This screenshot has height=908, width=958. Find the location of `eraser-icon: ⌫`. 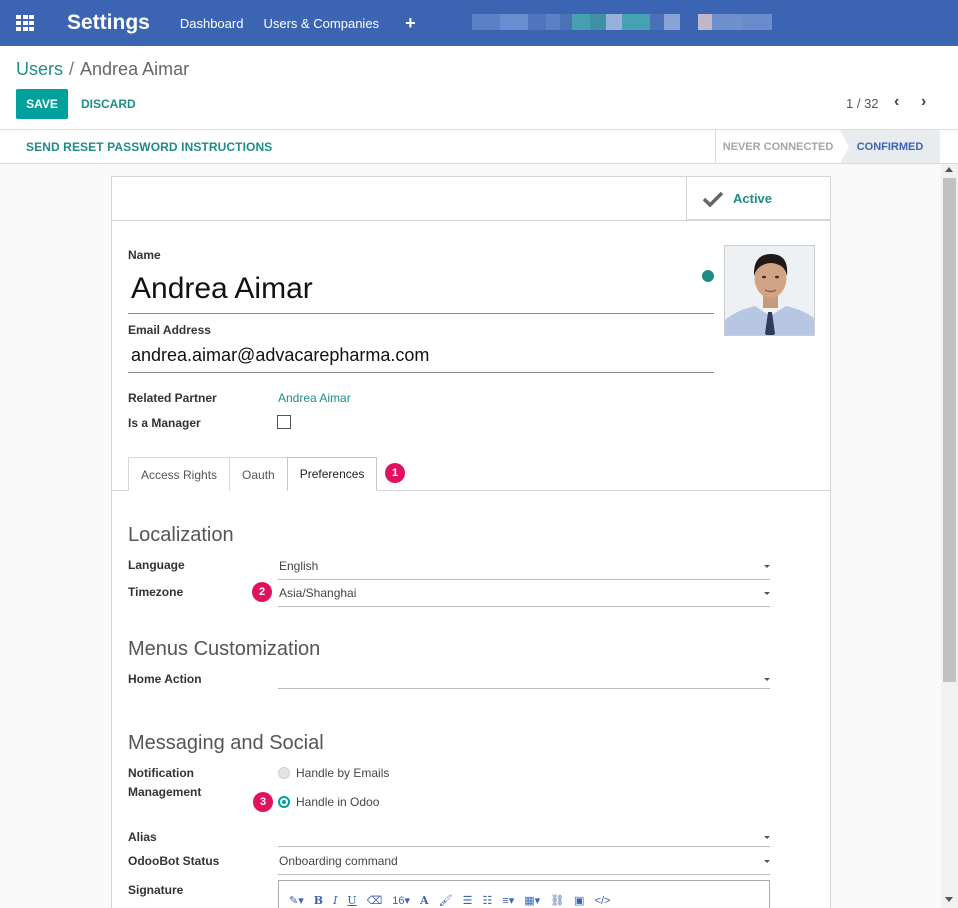

eraser-icon: ⌫ is located at coordinates (375, 900).